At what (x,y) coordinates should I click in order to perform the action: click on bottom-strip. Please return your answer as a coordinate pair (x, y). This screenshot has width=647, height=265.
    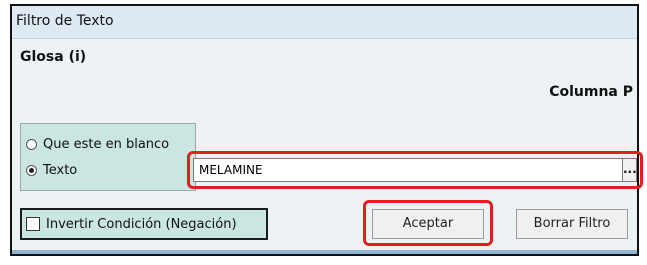
    Looking at the image, I should click on (324, 252).